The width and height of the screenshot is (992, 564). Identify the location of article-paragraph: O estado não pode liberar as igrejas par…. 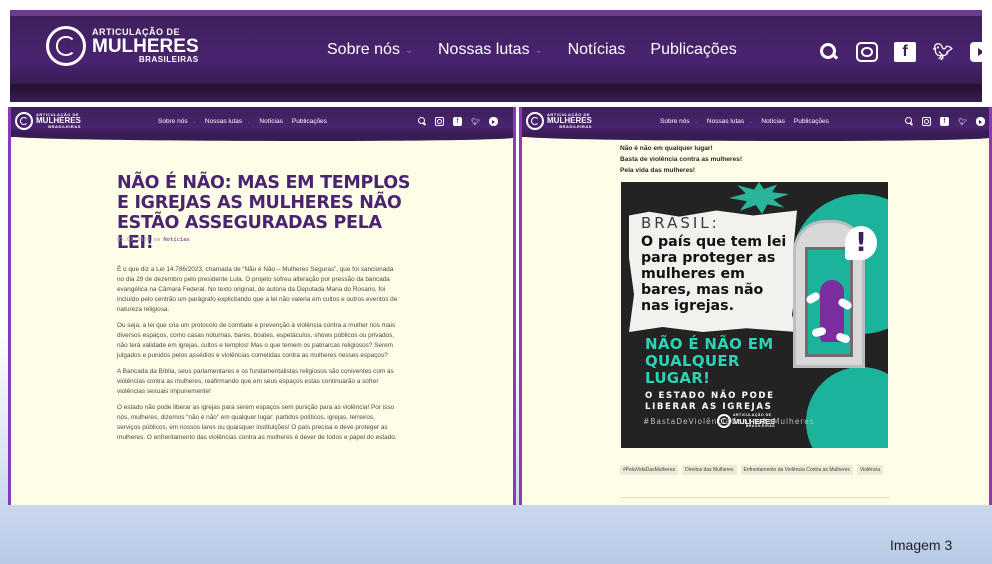
(257, 422).